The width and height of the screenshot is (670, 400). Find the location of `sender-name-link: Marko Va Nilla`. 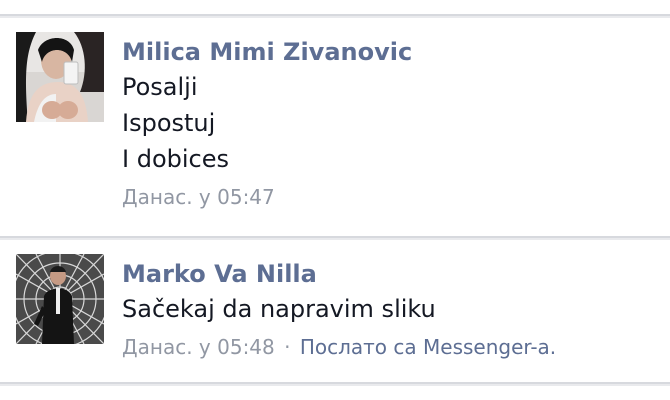

sender-name-link: Marko Va Nilla is located at coordinates (391, 274).